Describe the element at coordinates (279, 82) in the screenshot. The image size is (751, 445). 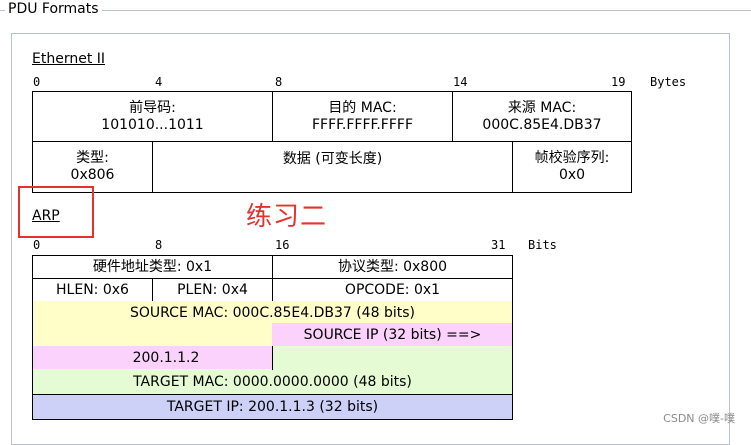
I see `ethernet-ruler-8: 8` at that location.